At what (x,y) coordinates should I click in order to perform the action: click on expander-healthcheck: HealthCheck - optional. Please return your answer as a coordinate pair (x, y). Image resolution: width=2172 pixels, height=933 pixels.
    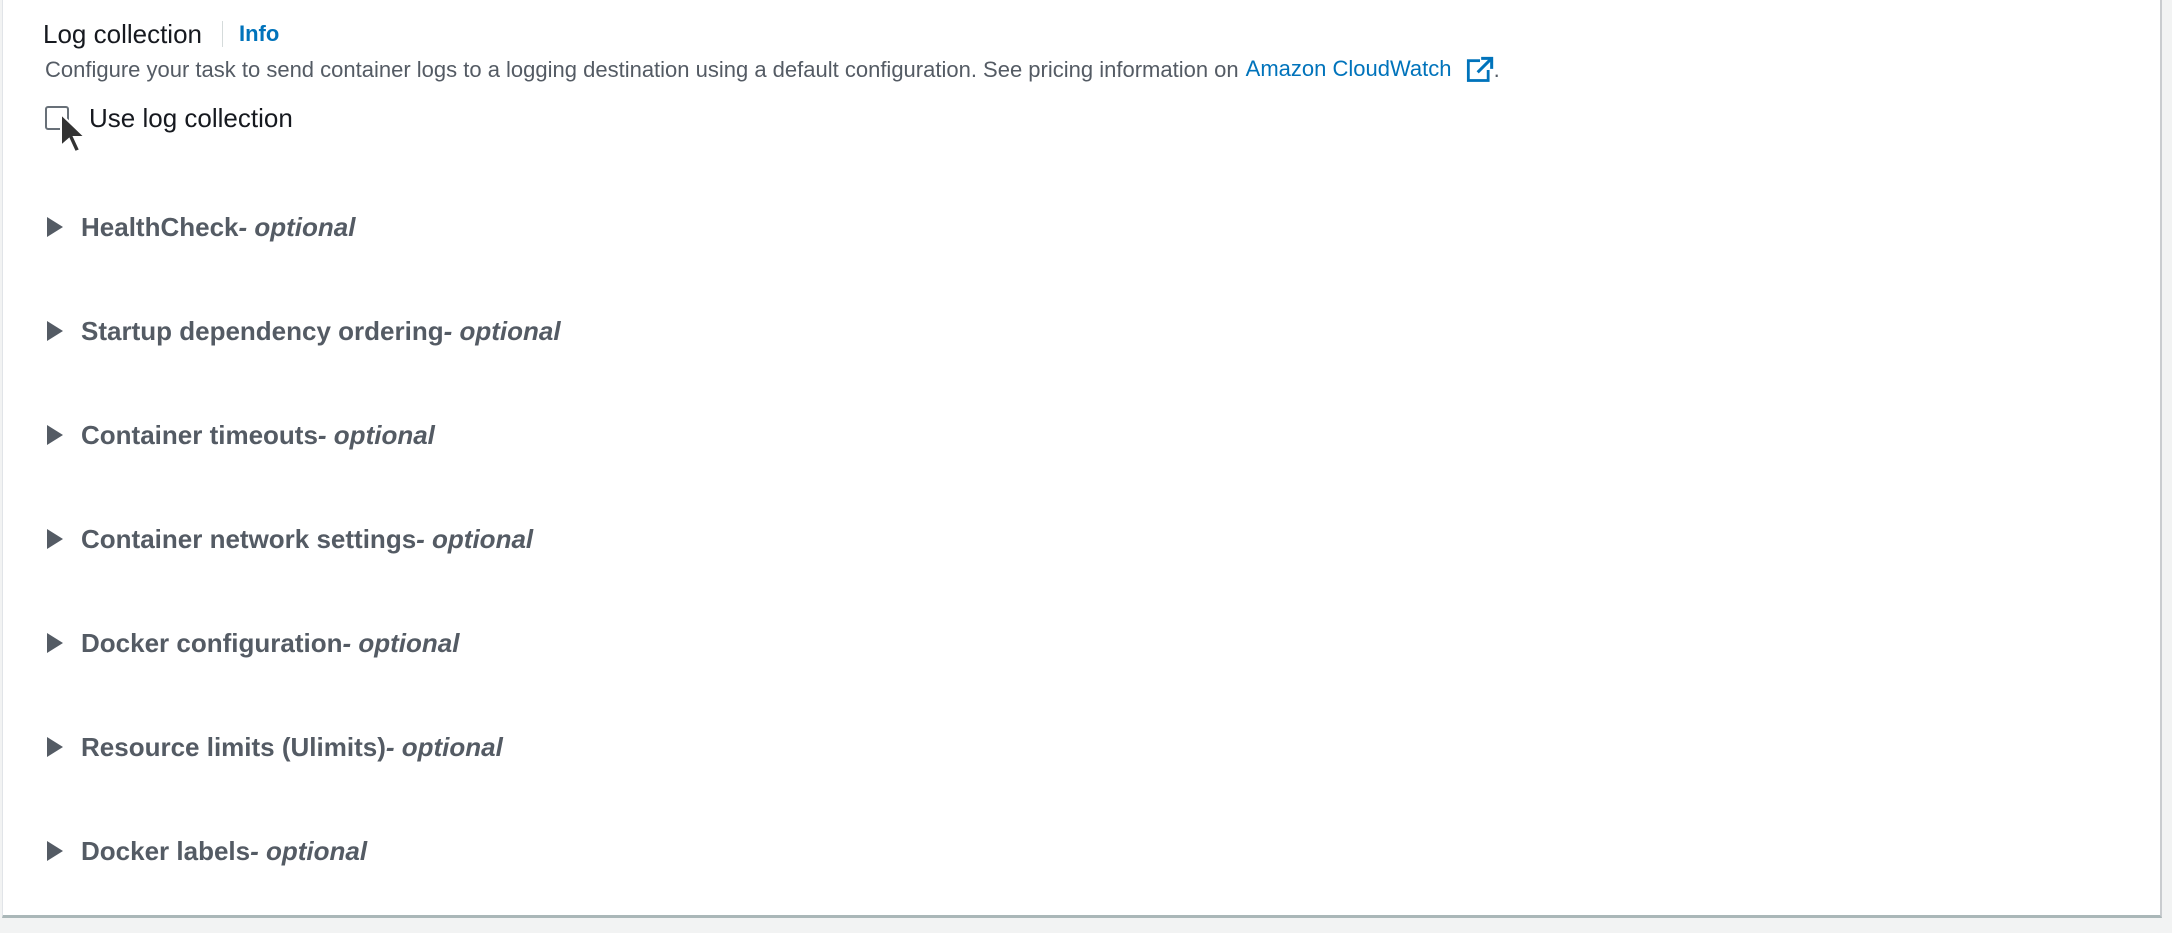
    Looking at the image, I should click on (201, 227).